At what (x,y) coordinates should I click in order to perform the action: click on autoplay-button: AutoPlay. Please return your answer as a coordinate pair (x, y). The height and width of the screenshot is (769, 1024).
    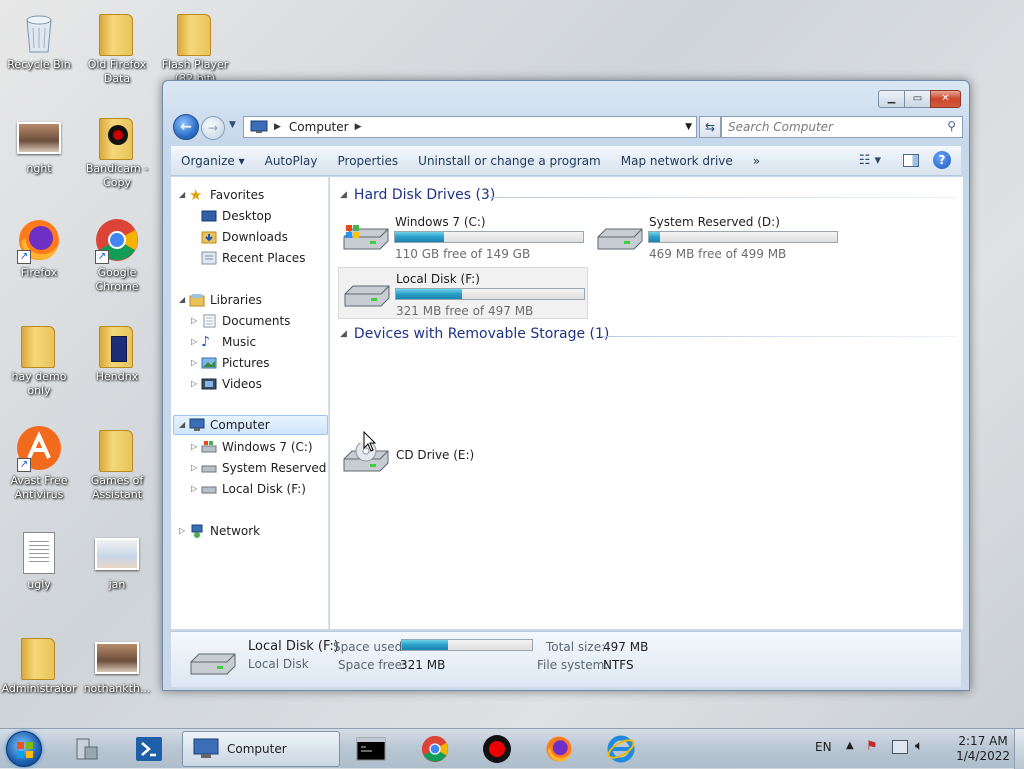
    Looking at the image, I should click on (291, 161).